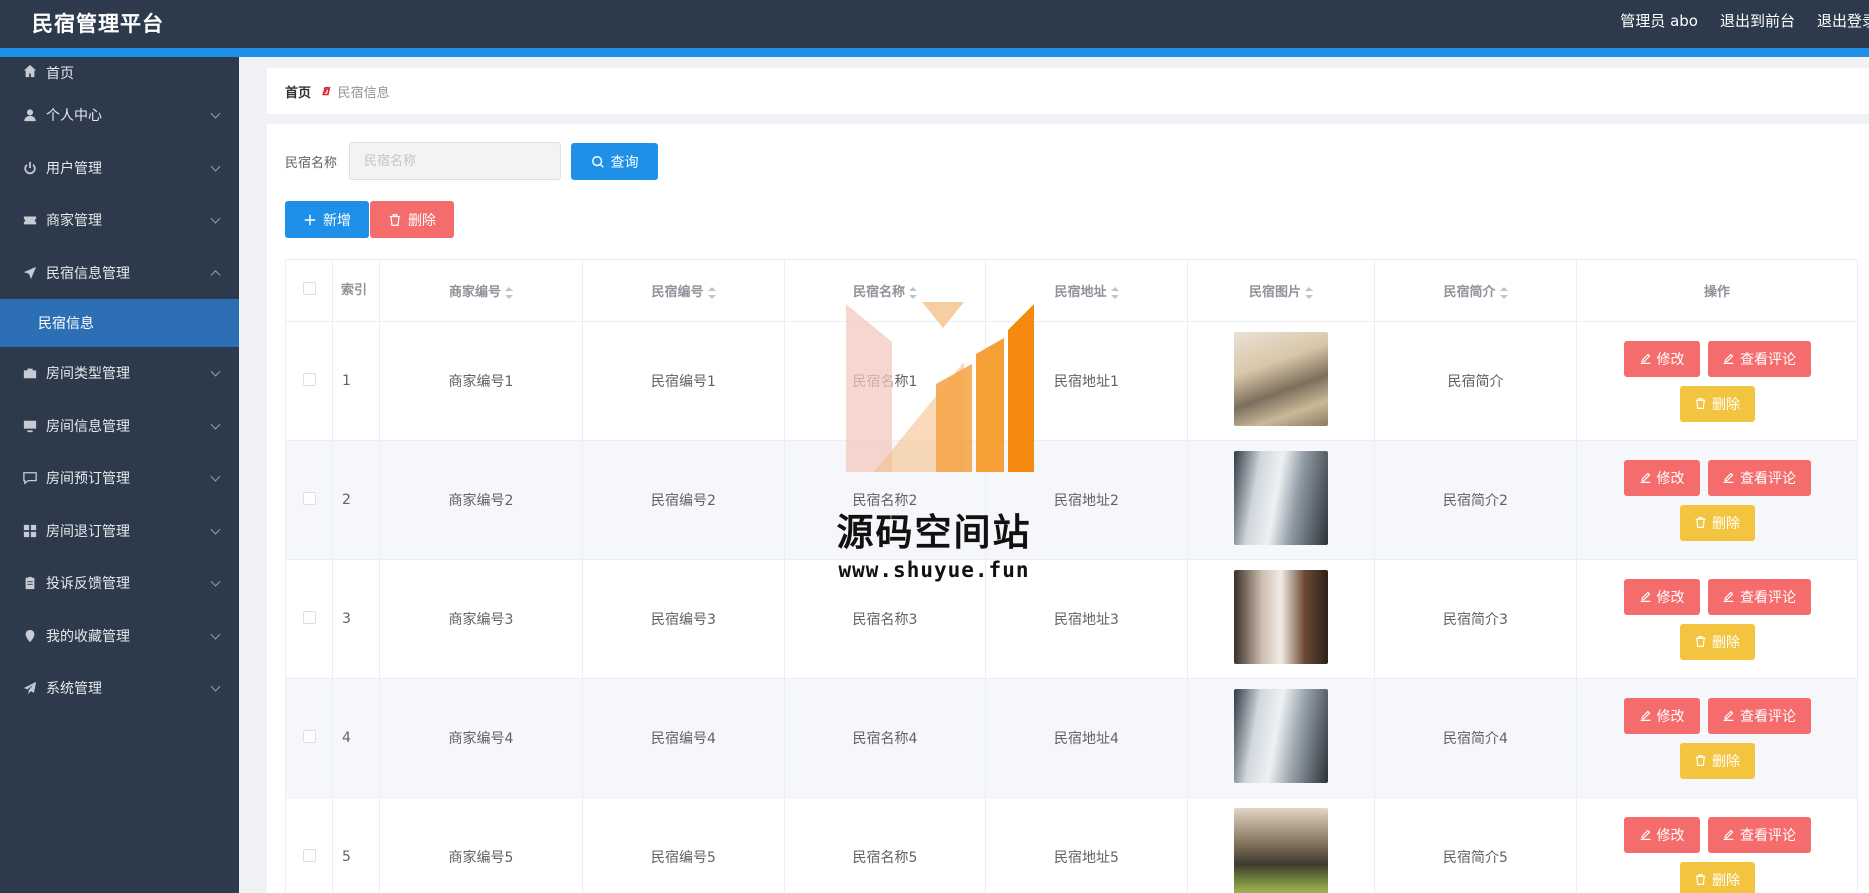 The height and width of the screenshot is (893, 1869). Describe the element at coordinates (1086, 845) in the screenshot. I see `cell-homestay-address: 民宿地址5` at that location.